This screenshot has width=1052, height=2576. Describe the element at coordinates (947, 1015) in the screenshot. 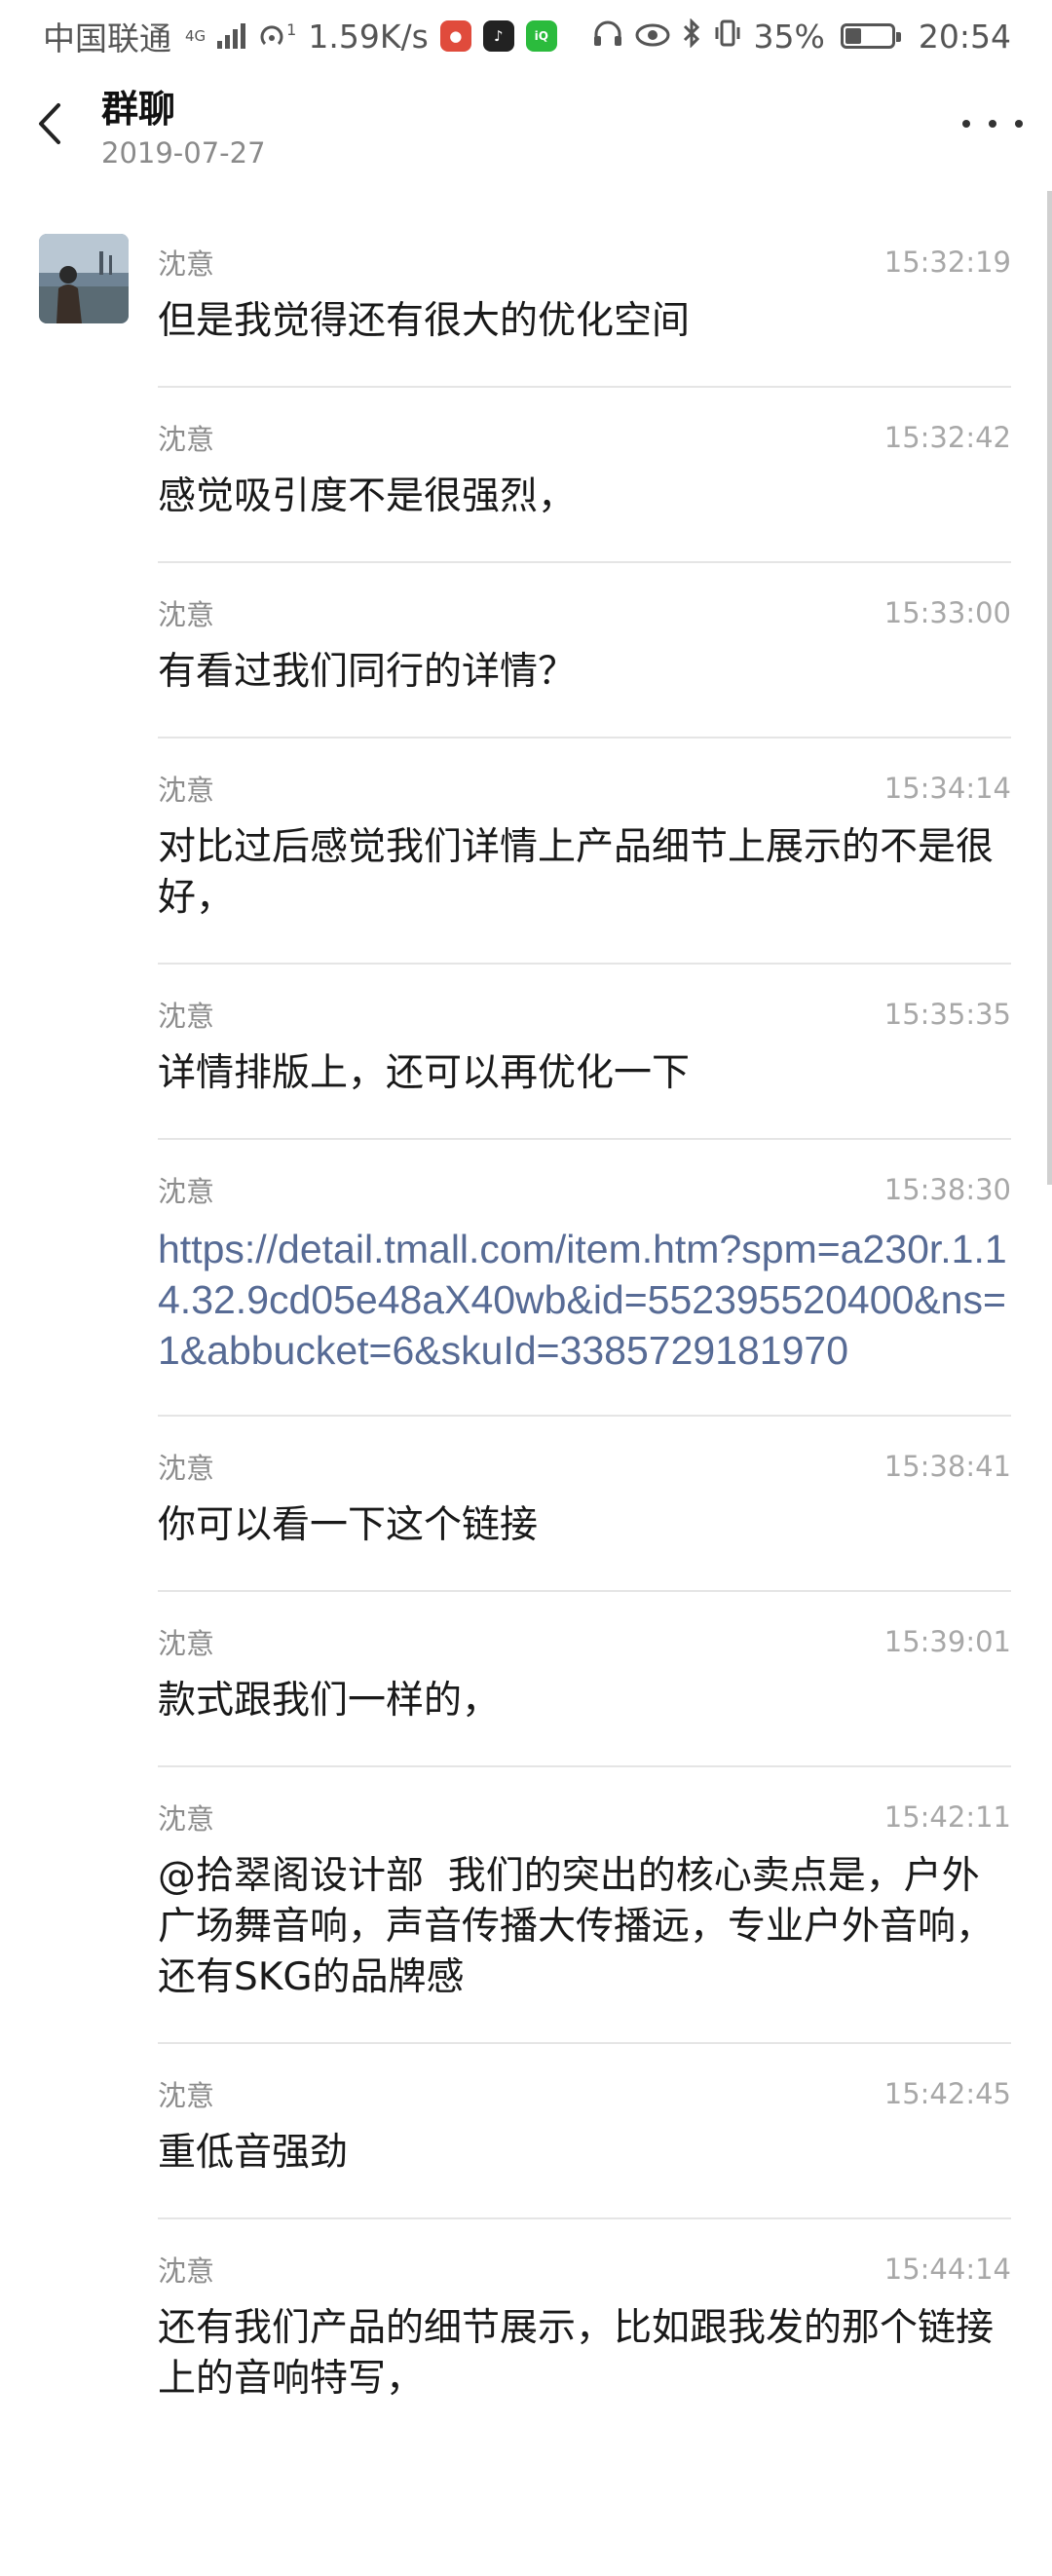

I see `message-time: 15:35:35` at that location.